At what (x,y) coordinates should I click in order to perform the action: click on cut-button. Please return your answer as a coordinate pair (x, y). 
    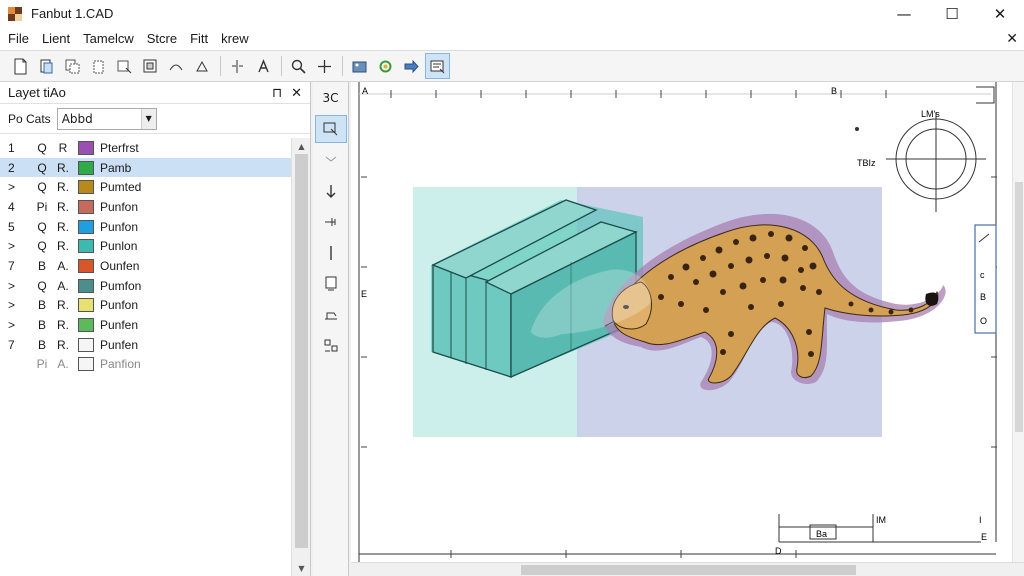
    Looking at the image, I should click on (124, 66).